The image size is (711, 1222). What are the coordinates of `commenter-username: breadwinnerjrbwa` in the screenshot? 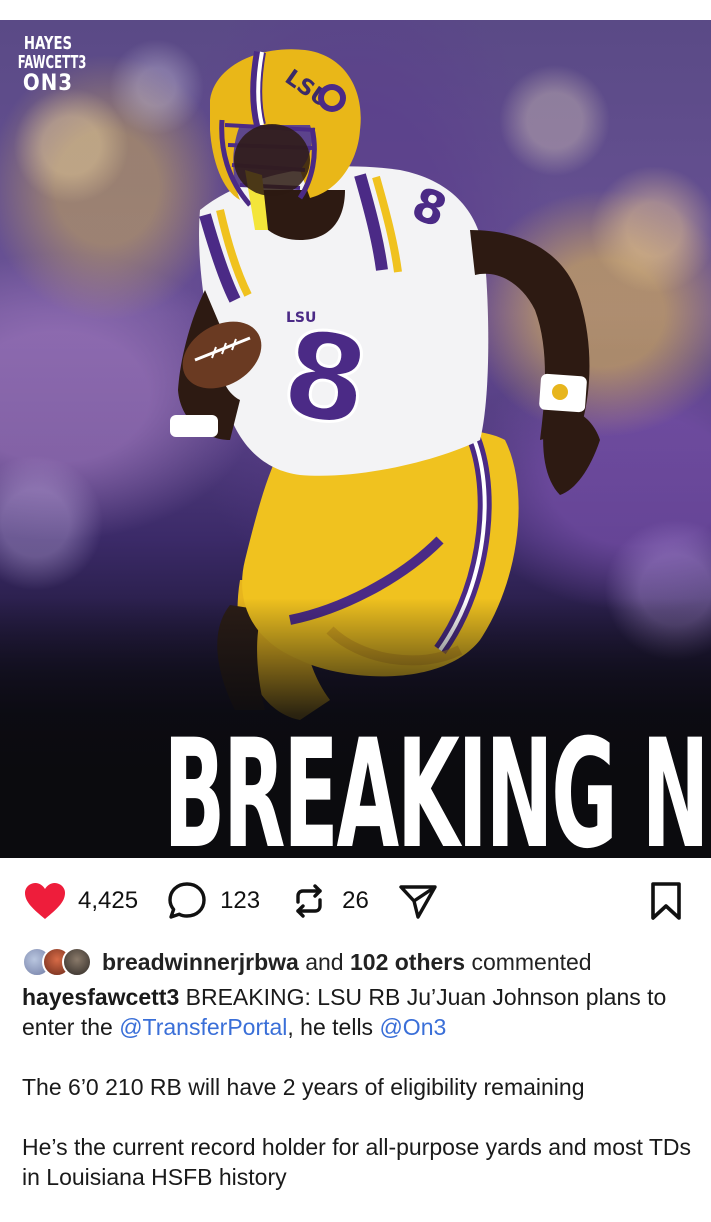 It's located at (200, 962).